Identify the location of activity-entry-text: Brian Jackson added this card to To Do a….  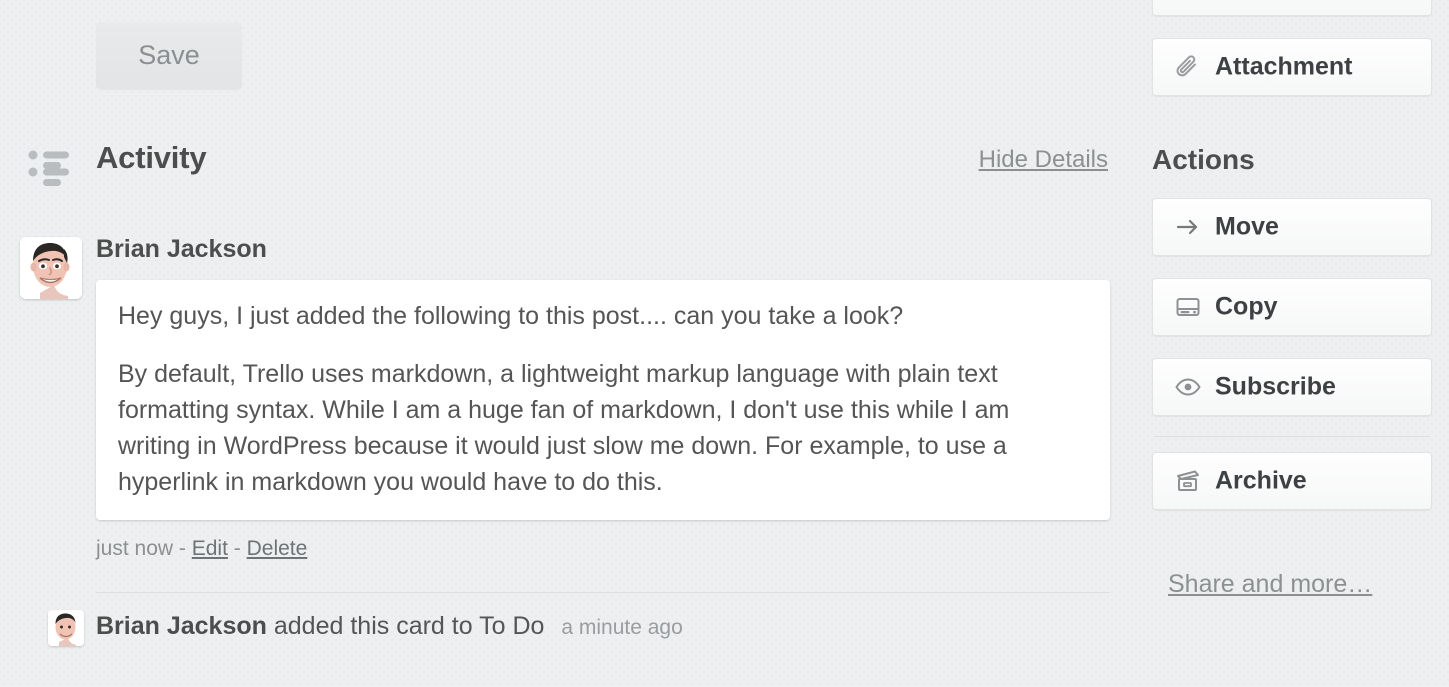
(389, 626).